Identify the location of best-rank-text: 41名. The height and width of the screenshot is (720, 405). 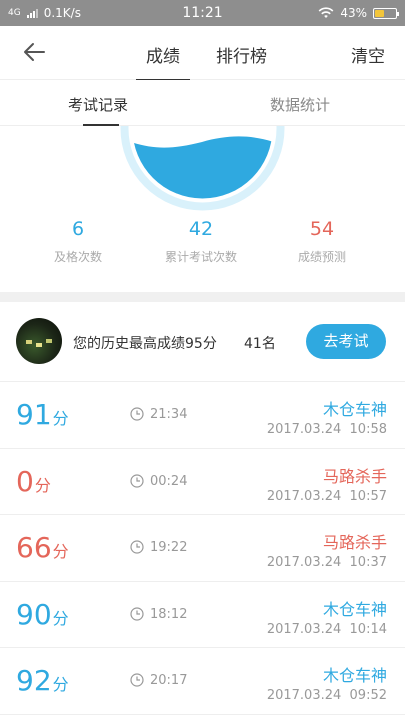
(260, 344).